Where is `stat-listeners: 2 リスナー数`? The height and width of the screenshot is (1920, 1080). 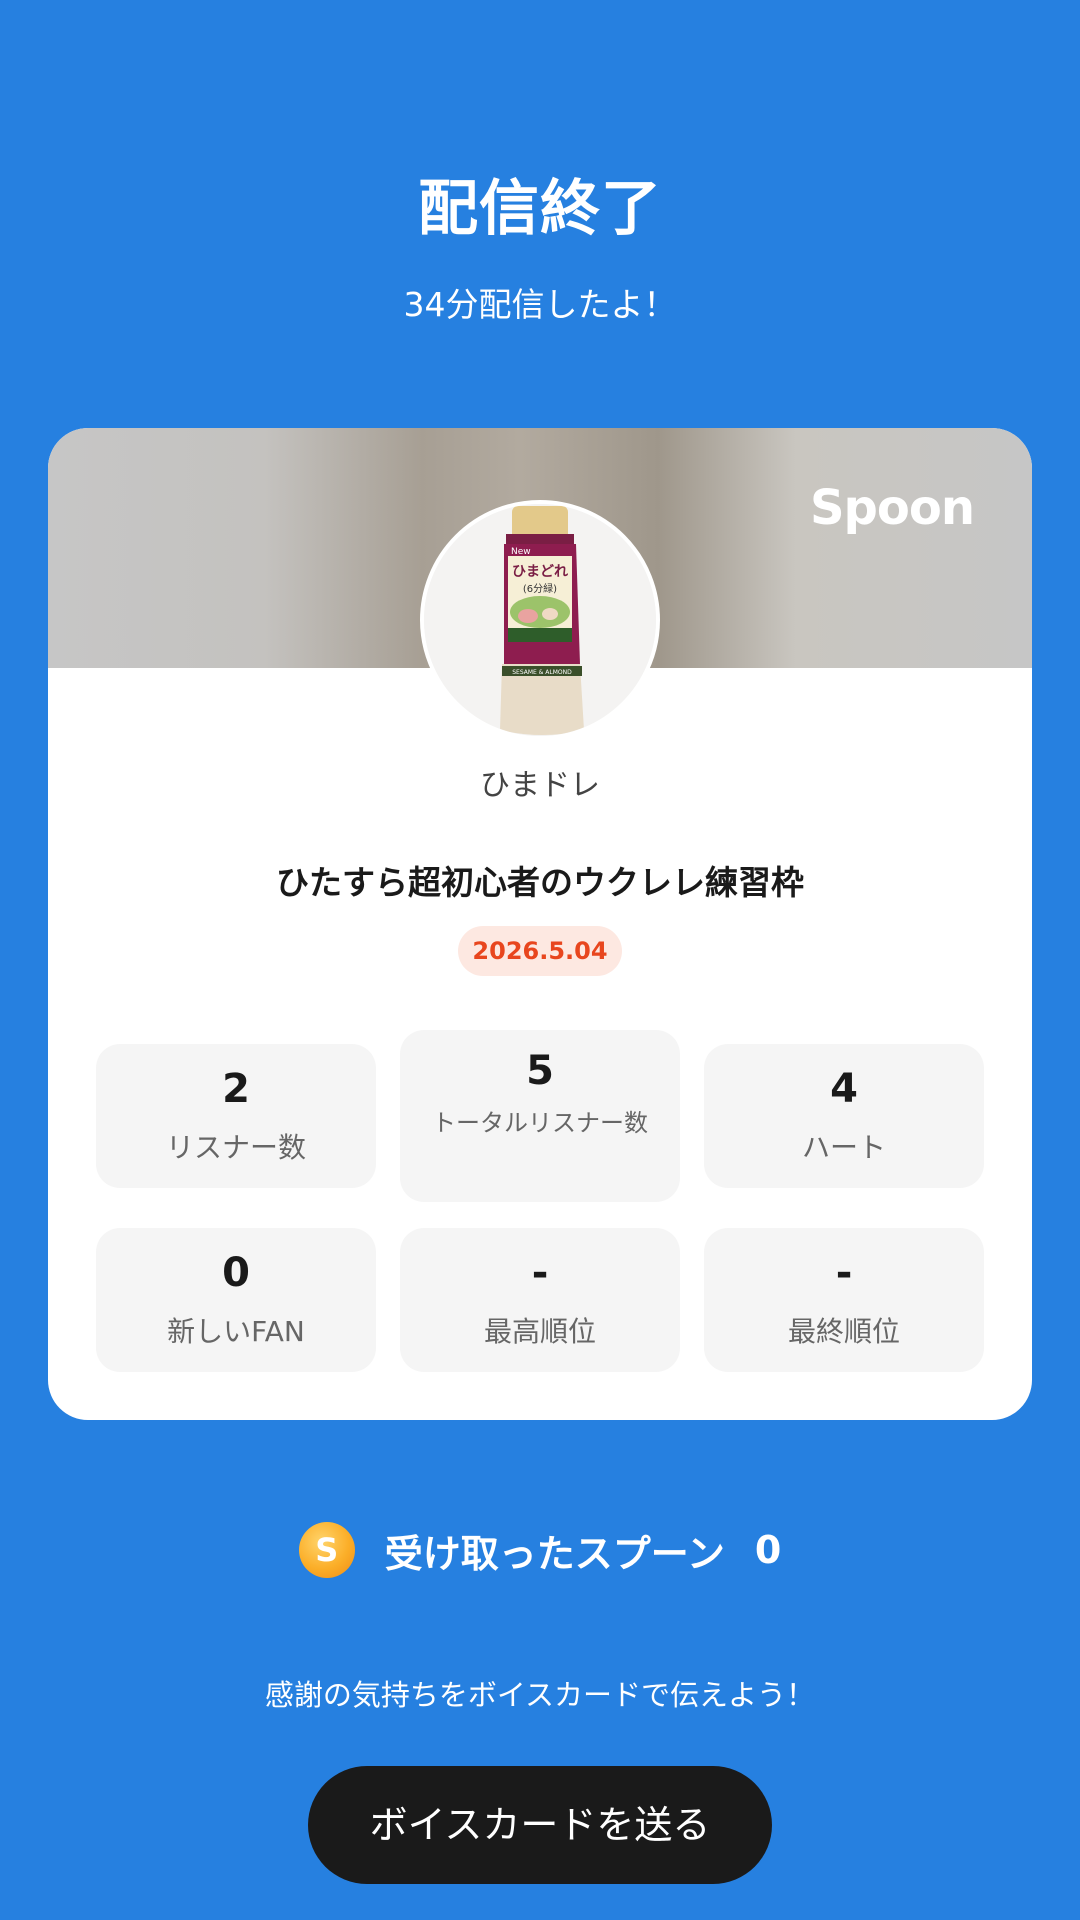 stat-listeners: 2 リスナー数 is located at coordinates (236, 1116).